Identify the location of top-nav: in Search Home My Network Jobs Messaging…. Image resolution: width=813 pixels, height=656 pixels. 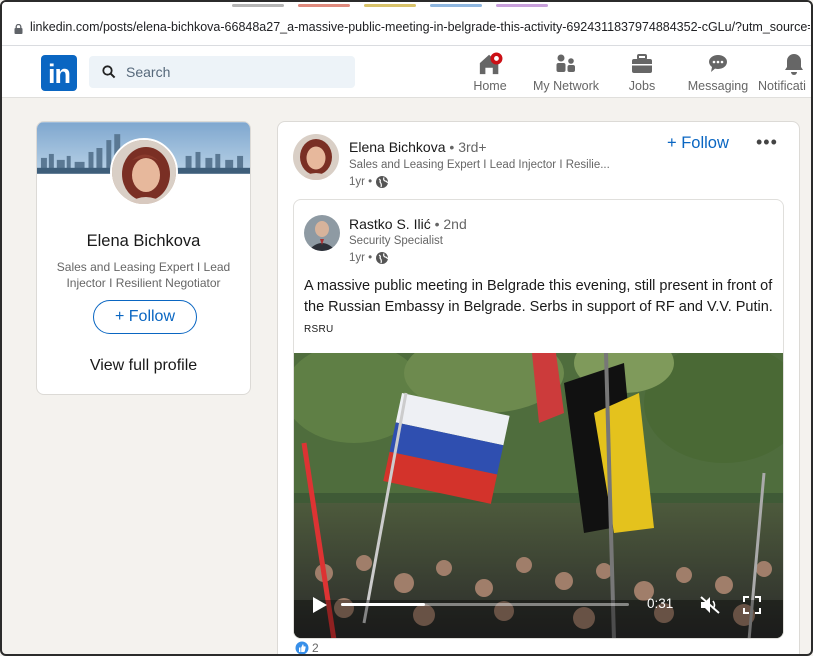
(406, 72).